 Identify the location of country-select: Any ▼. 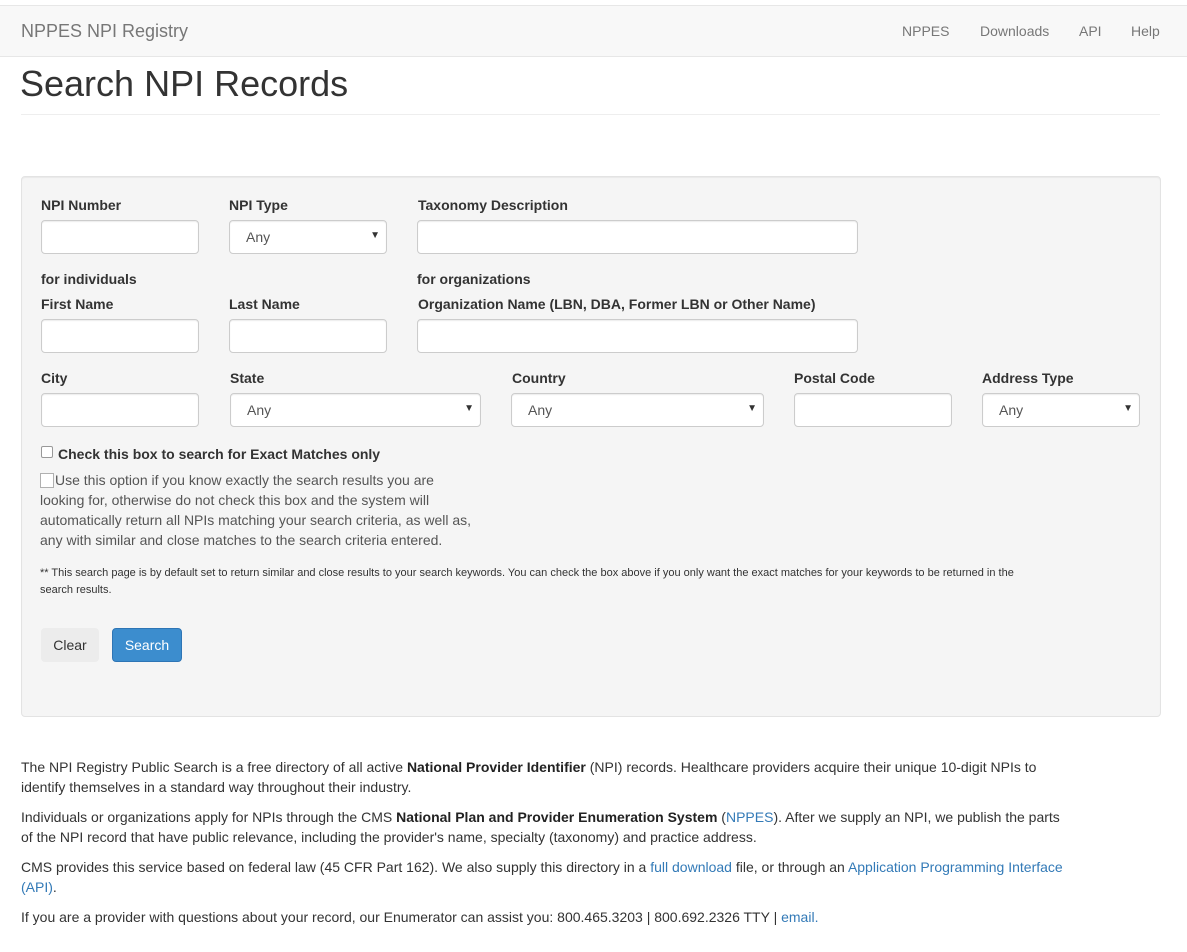
(637, 410).